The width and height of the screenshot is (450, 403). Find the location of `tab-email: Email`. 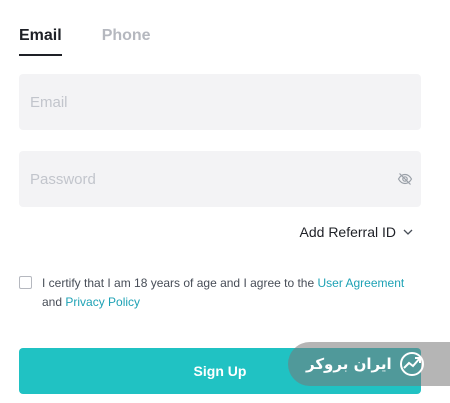

tab-email: Email is located at coordinates (40, 41).